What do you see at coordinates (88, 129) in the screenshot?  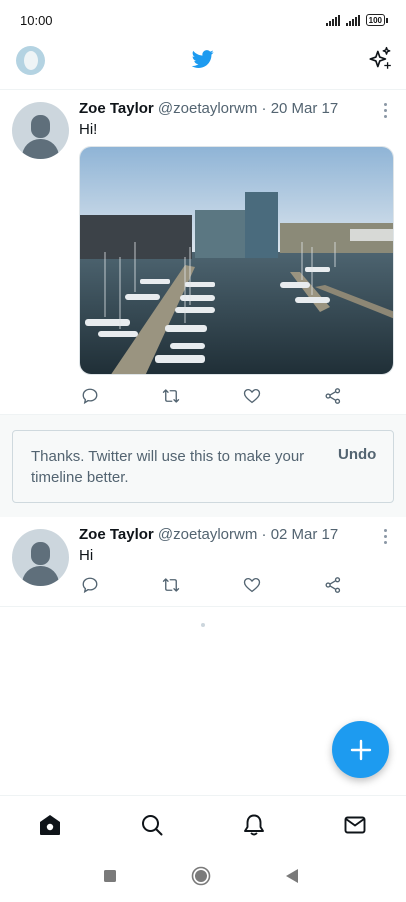 I see `tweet-text: Hi!` at bounding box center [88, 129].